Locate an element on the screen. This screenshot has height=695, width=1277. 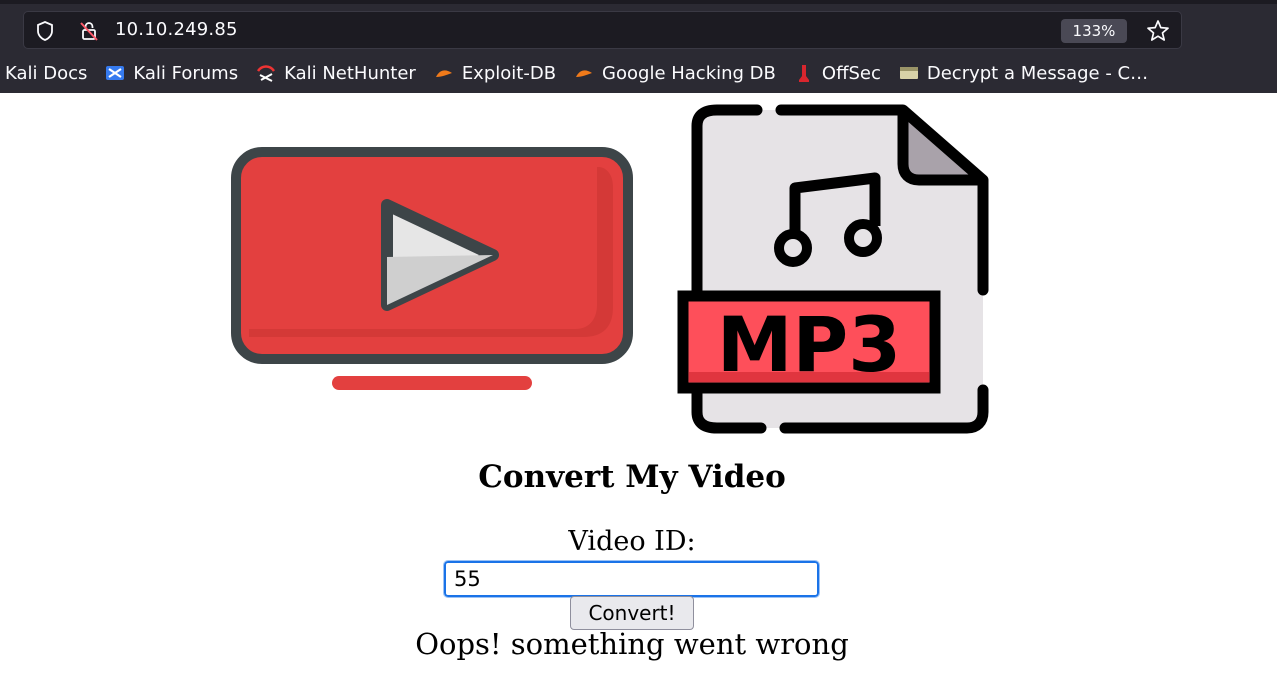
video-id-input is located at coordinates (631, 579).